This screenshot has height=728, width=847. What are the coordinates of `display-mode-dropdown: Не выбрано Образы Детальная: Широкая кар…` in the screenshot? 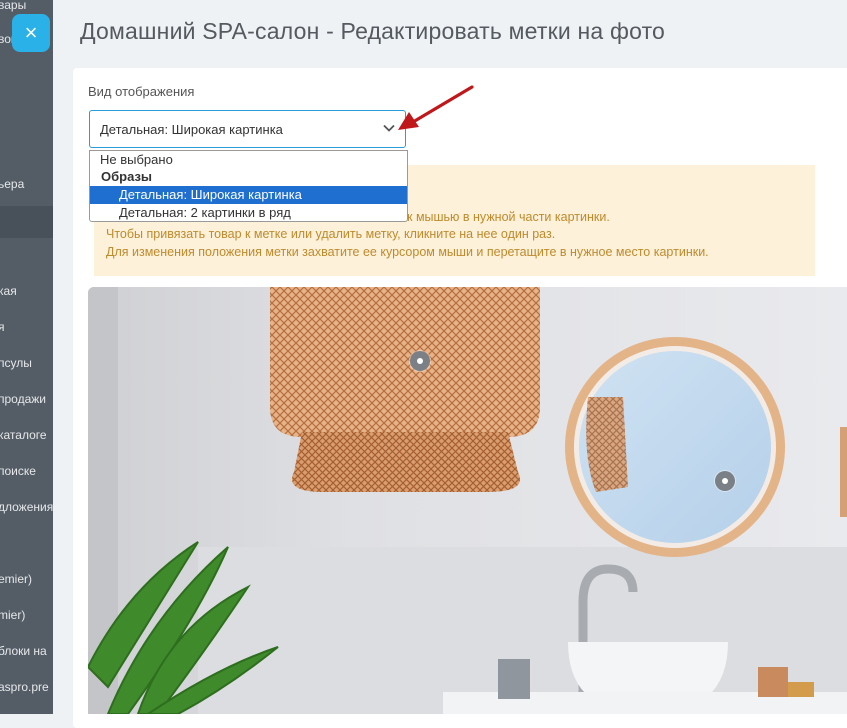 It's located at (248, 186).